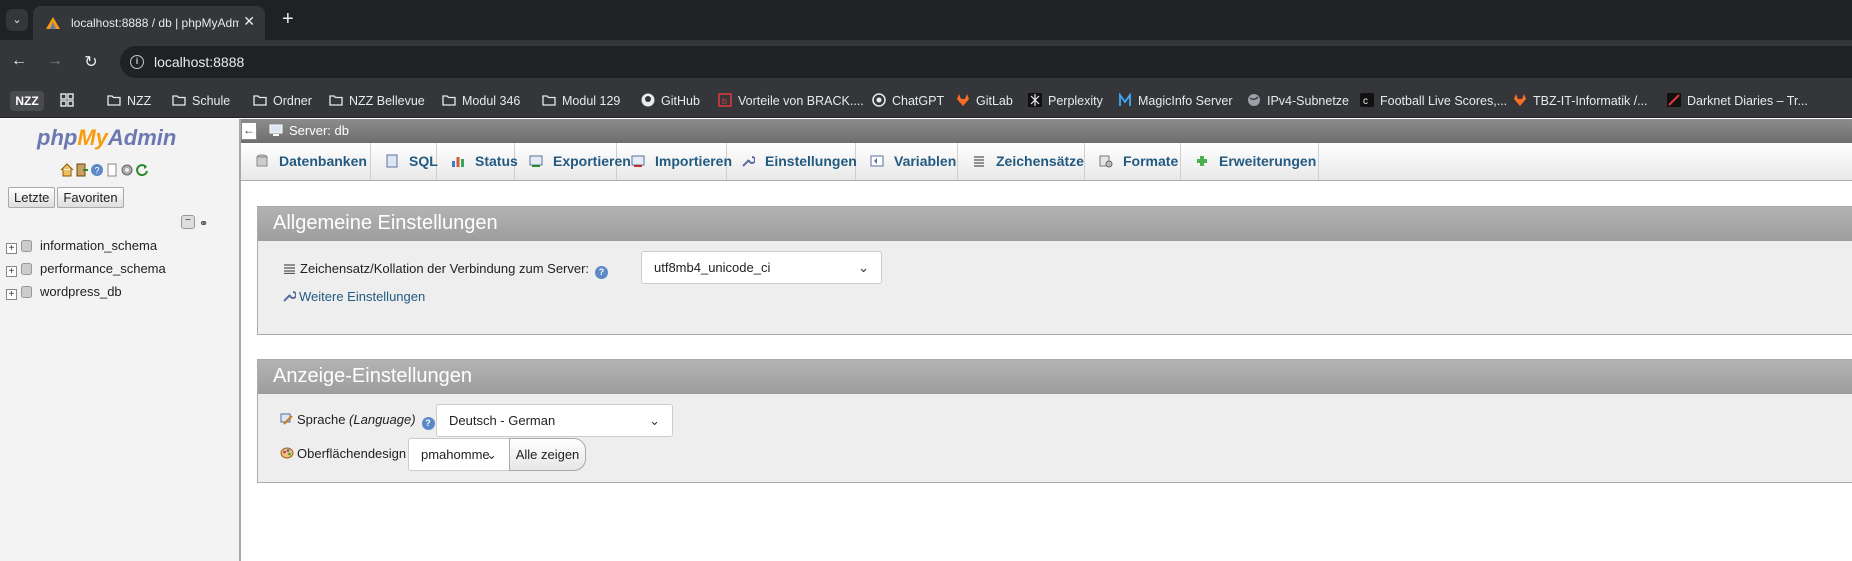 The image size is (1852, 561). What do you see at coordinates (32, 197) in the screenshot?
I see `recent-tables-button: Letzte` at bounding box center [32, 197].